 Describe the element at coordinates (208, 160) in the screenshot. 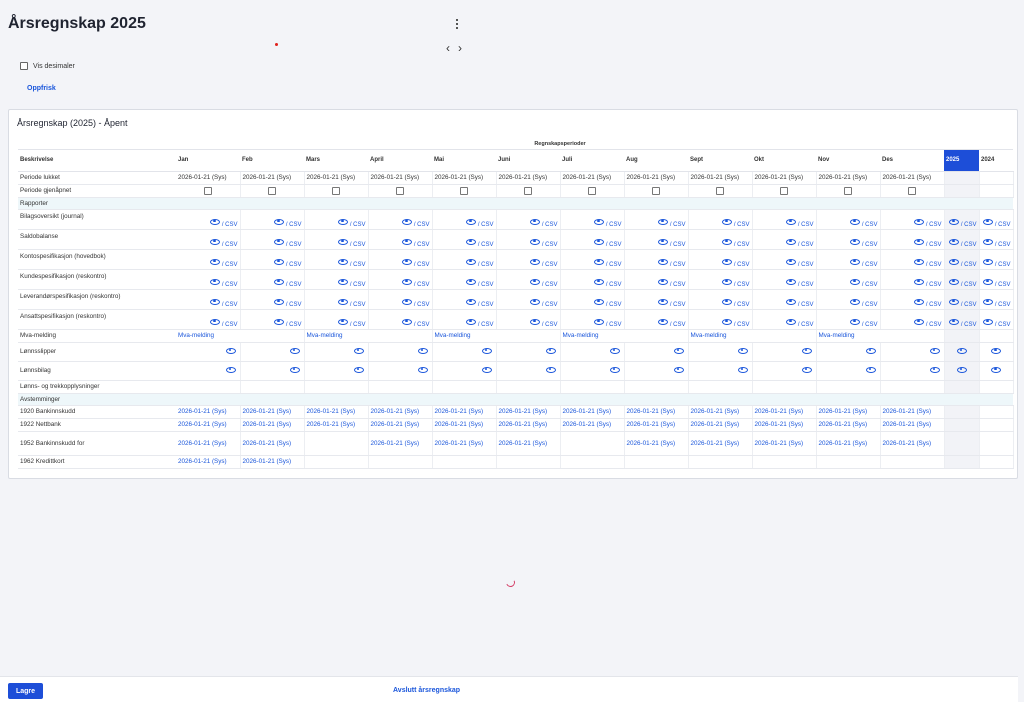

I see `column-header-month: Jan` at that location.